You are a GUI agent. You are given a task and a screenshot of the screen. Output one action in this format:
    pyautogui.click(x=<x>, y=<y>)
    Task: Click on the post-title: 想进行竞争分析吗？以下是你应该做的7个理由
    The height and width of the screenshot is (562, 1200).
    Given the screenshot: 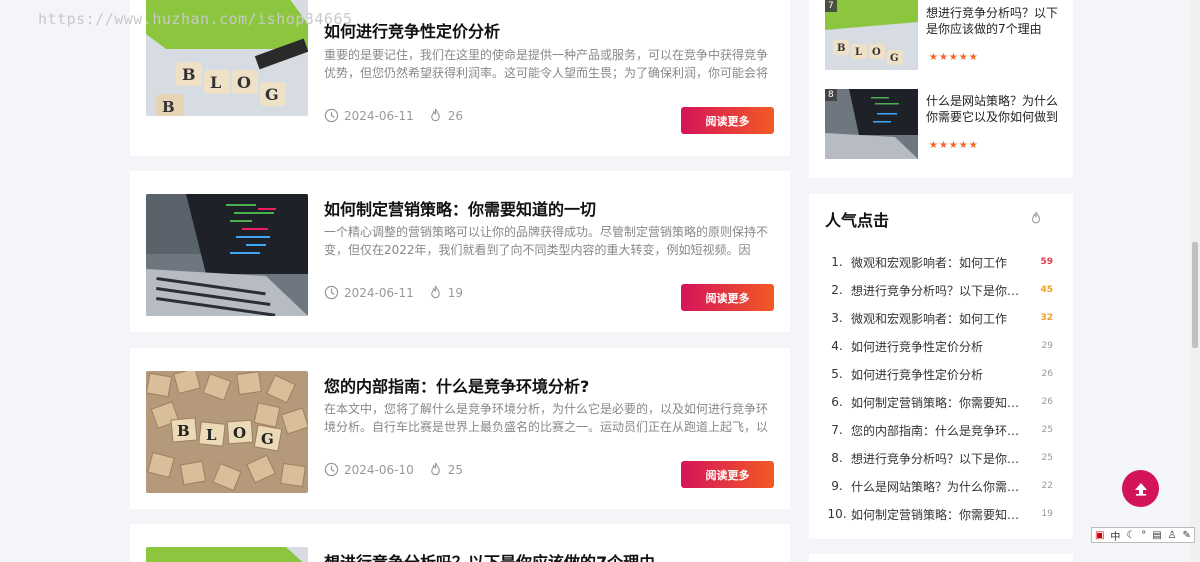 What is the action you would take?
    pyautogui.click(x=489, y=555)
    